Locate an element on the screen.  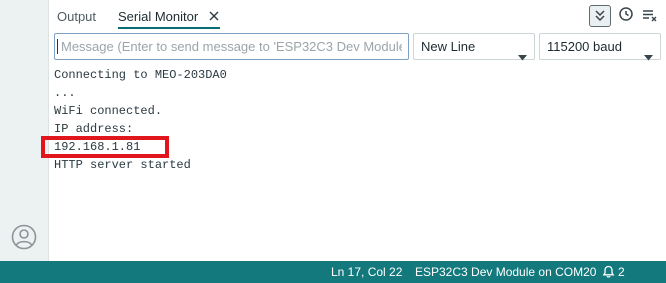
board-port-status: ESP32C3 Dev Module on COM20 is located at coordinates (505, 272).